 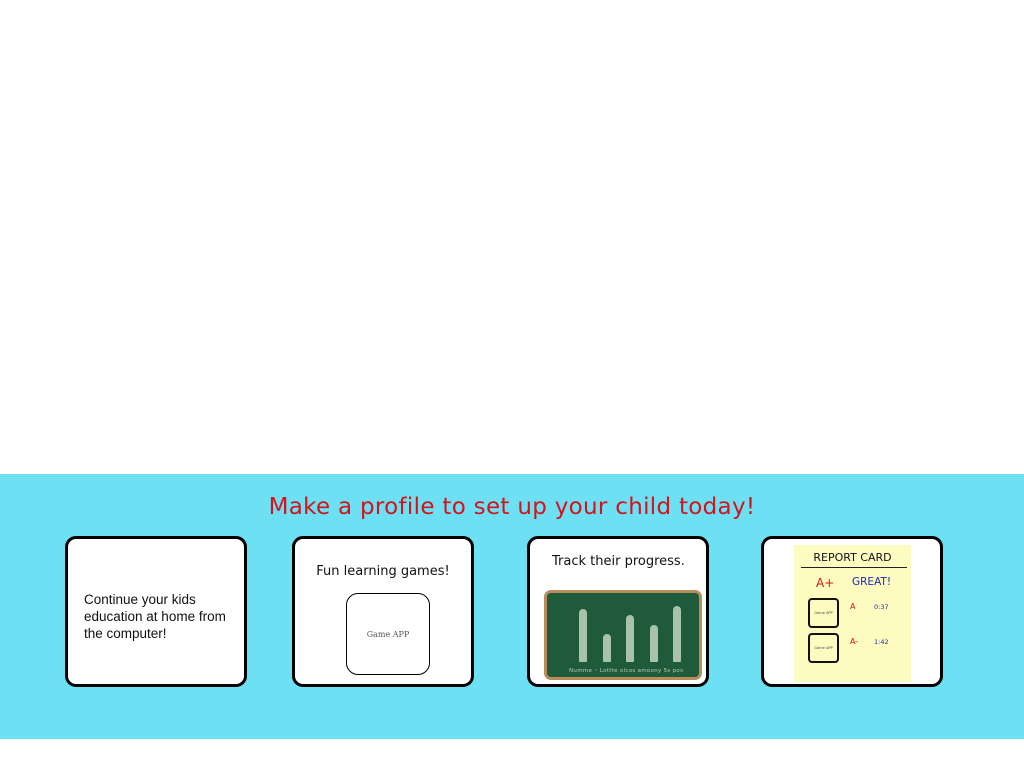 I want to click on game-app-tile: Game APP, so click(x=388, y=634).